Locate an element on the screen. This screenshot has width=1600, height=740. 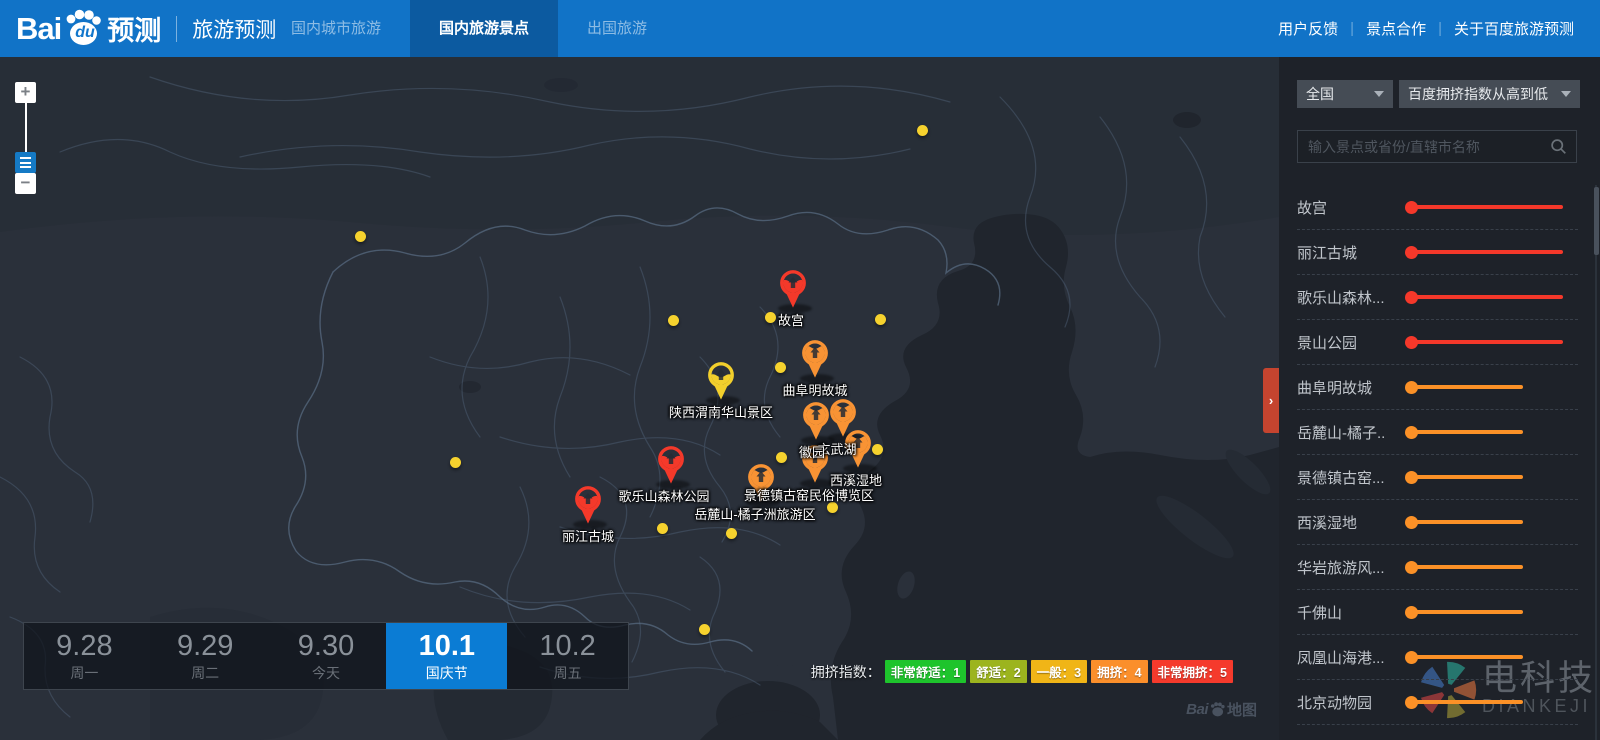
date-day: 周一 is located at coordinates (84, 673).